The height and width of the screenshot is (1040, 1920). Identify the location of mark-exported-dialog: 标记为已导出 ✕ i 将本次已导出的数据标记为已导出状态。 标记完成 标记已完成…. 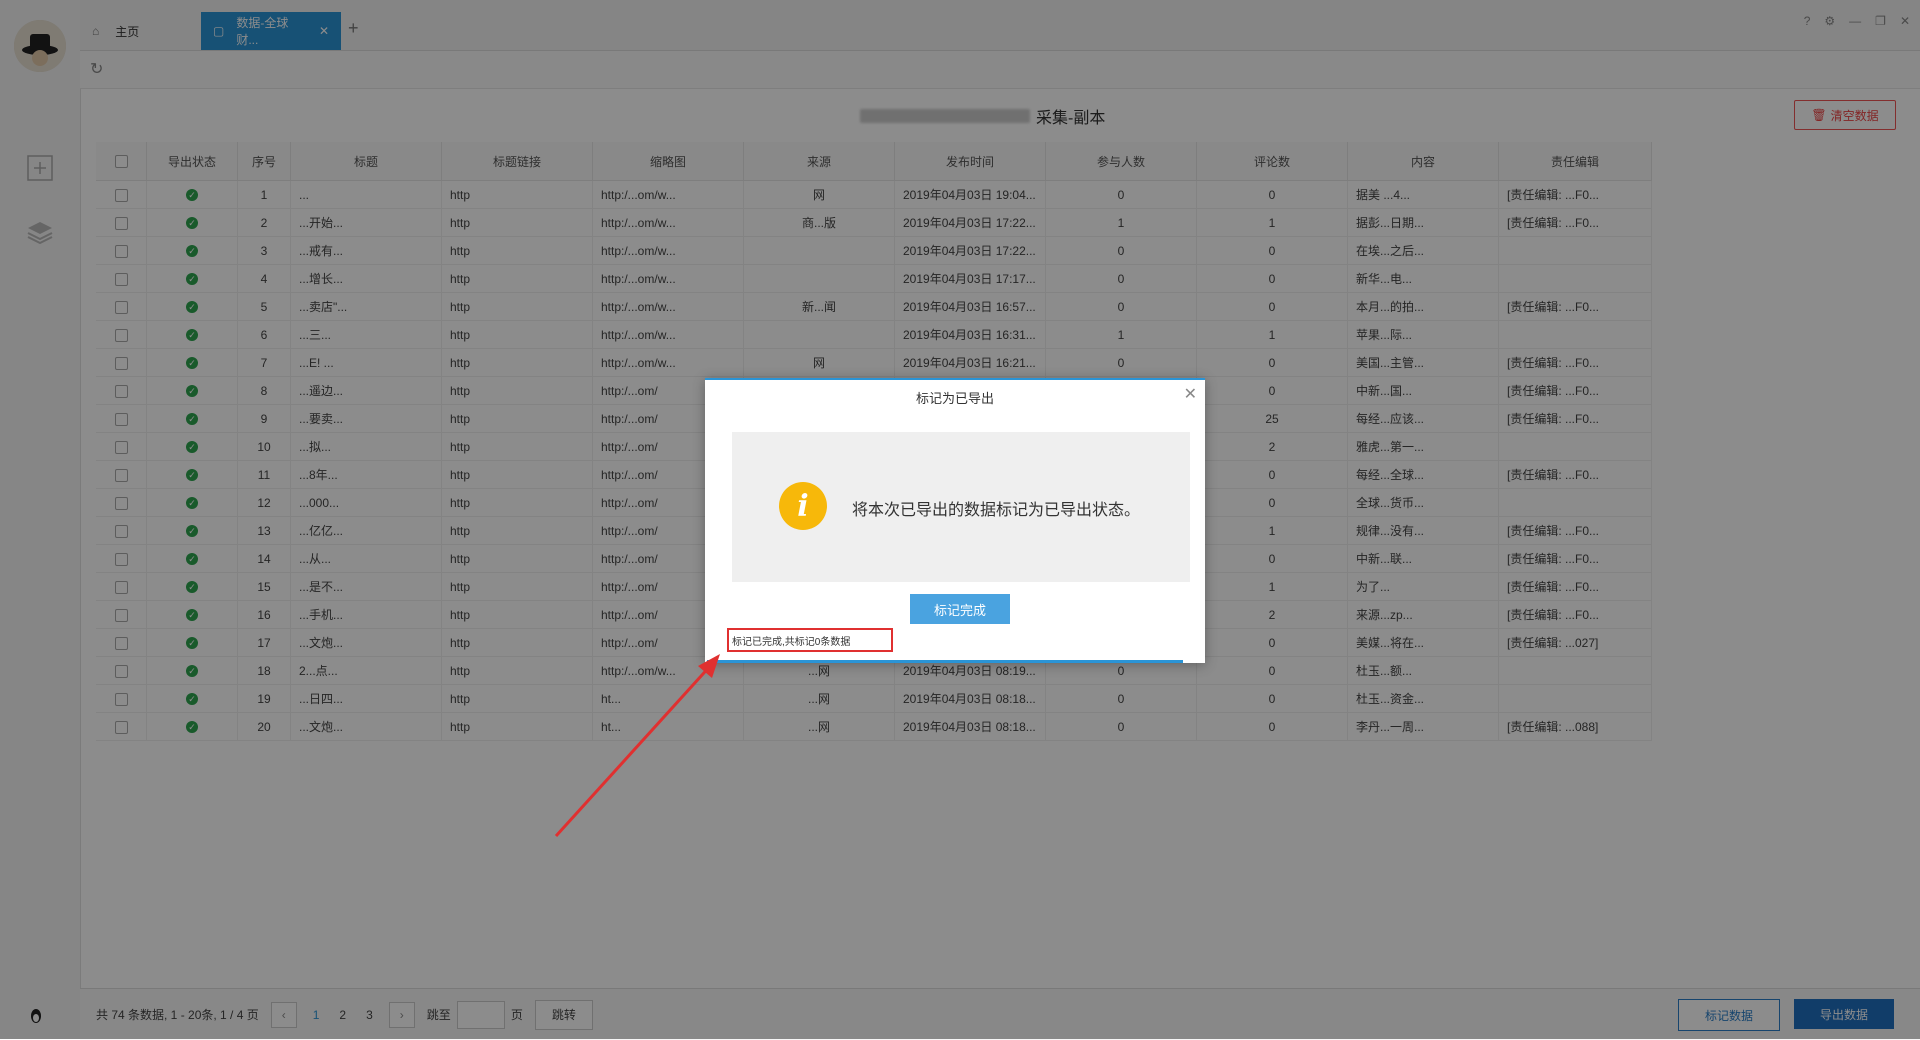
(955, 520).